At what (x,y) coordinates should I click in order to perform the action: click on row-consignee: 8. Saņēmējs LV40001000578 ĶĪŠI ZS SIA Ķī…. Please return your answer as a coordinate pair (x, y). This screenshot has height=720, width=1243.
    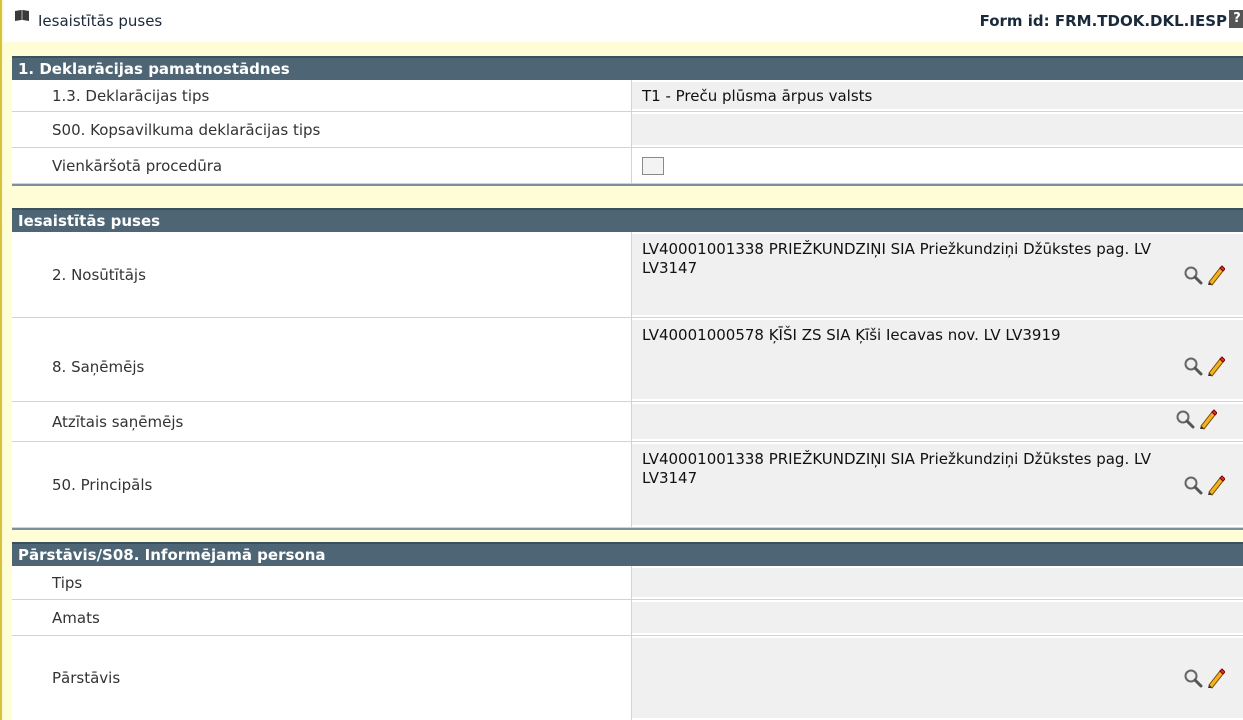
    Looking at the image, I should click on (627, 360).